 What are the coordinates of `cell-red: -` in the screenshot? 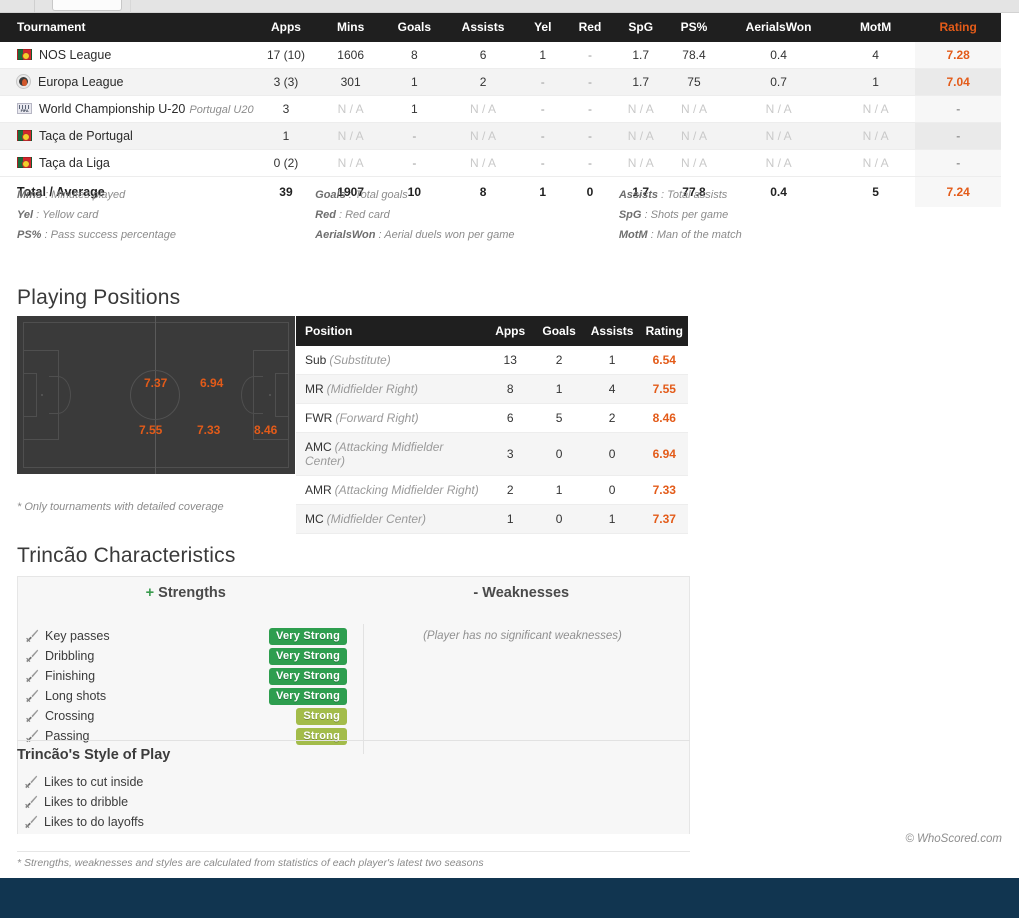 It's located at (590, 136).